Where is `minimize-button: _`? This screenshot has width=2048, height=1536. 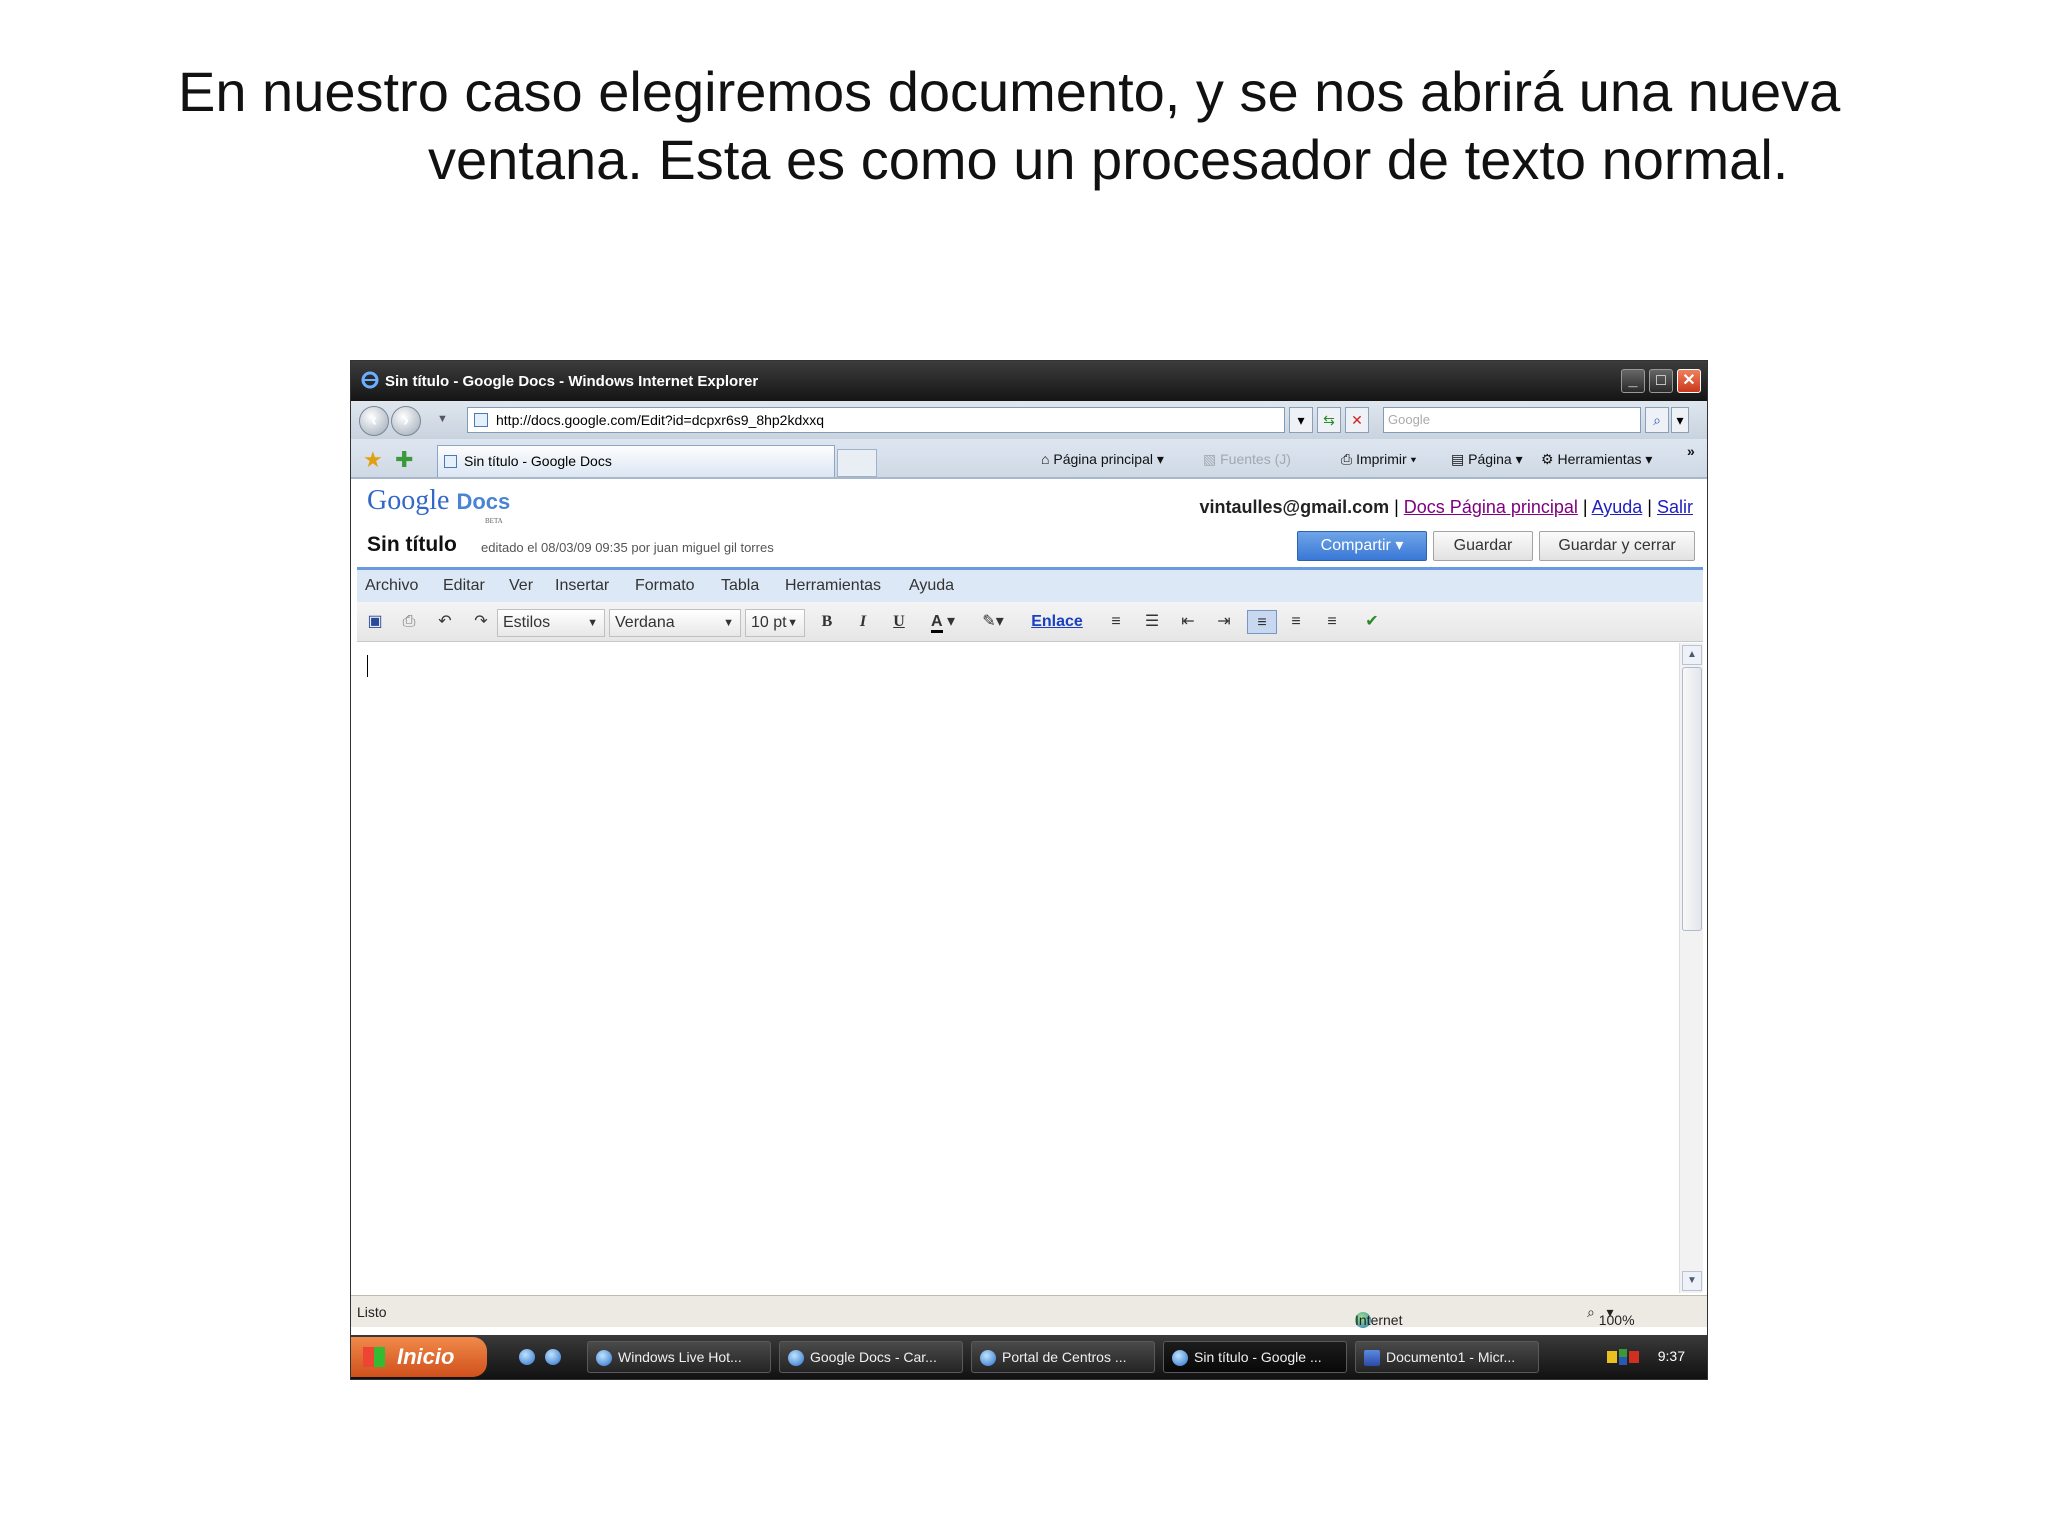
minimize-button: _ is located at coordinates (1633, 381).